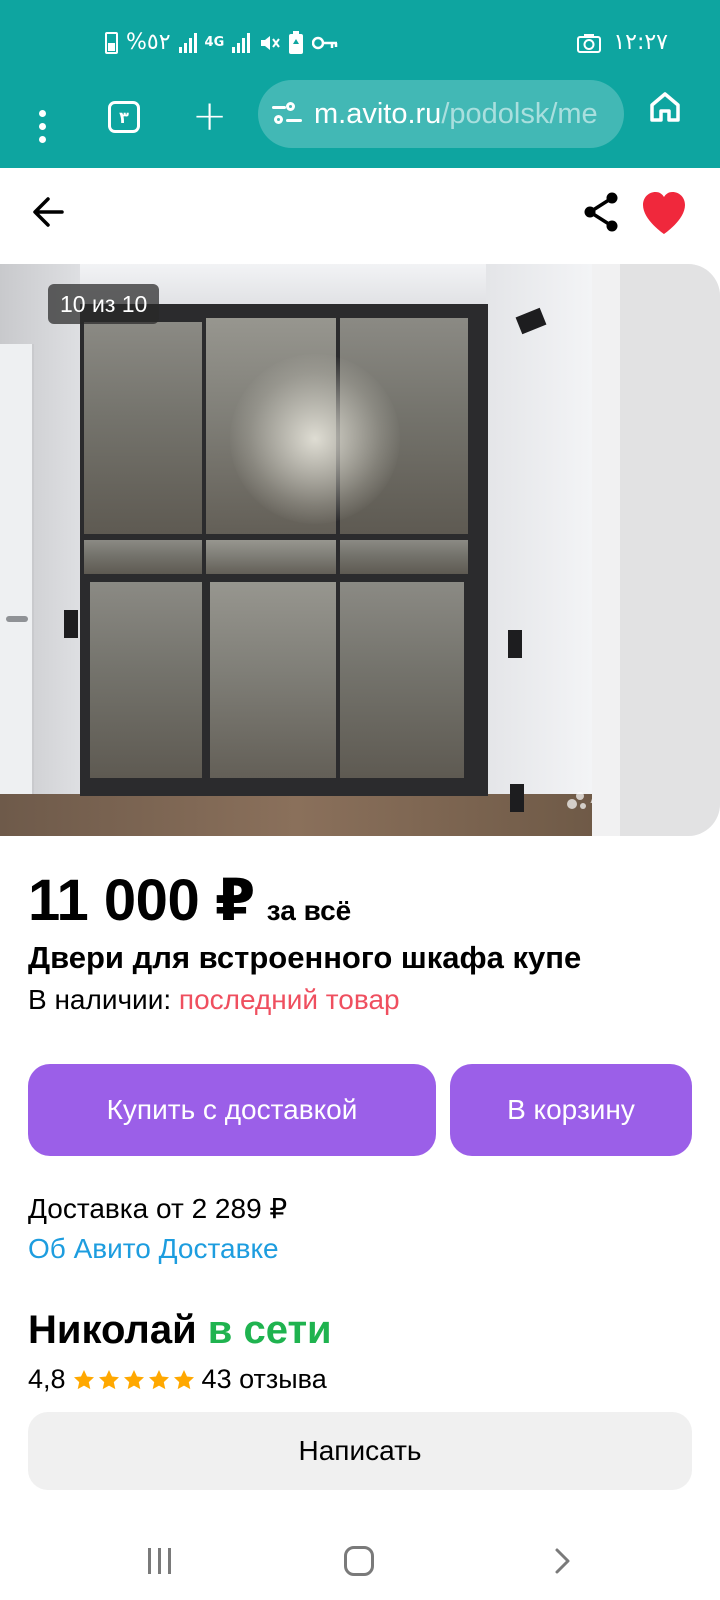 The width and height of the screenshot is (720, 1600). I want to click on status-left-group: %٥٢ 4G, so click(221, 42).